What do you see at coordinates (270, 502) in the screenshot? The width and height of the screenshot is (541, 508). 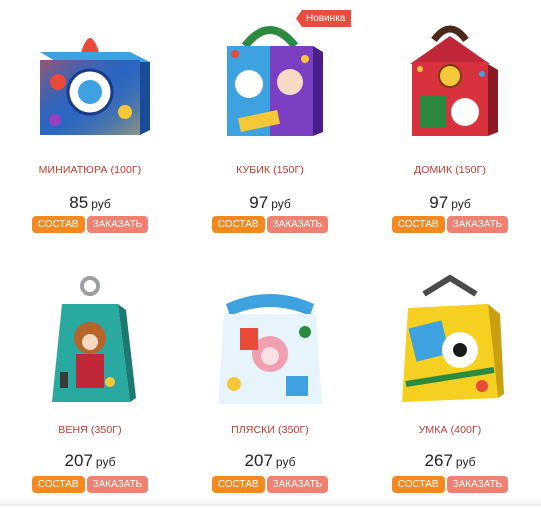 I see `bottom-divider` at bounding box center [270, 502].